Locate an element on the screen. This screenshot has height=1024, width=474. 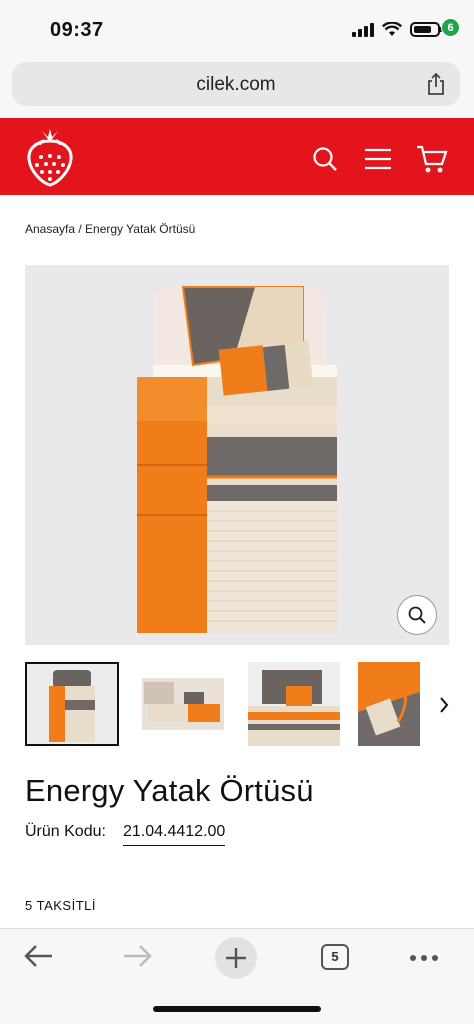
bedspread-illustration is located at coordinates (237, 459).